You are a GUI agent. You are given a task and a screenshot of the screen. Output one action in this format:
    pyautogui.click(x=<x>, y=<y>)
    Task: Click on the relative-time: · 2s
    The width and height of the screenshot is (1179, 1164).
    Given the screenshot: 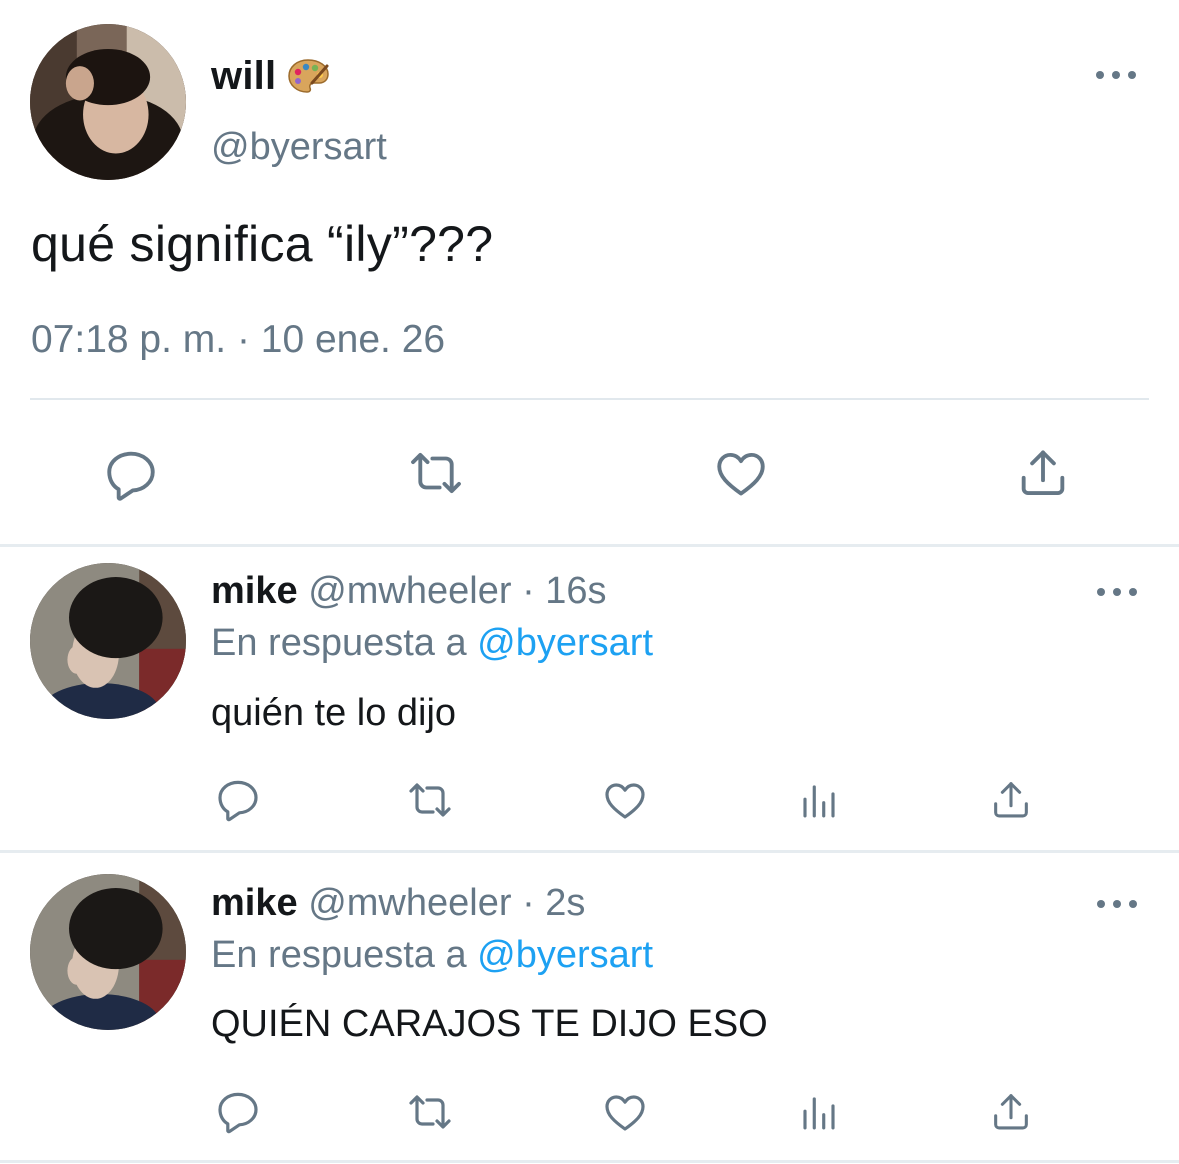 What is the action you would take?
    pyautogui.click(x=554, y=903)
    